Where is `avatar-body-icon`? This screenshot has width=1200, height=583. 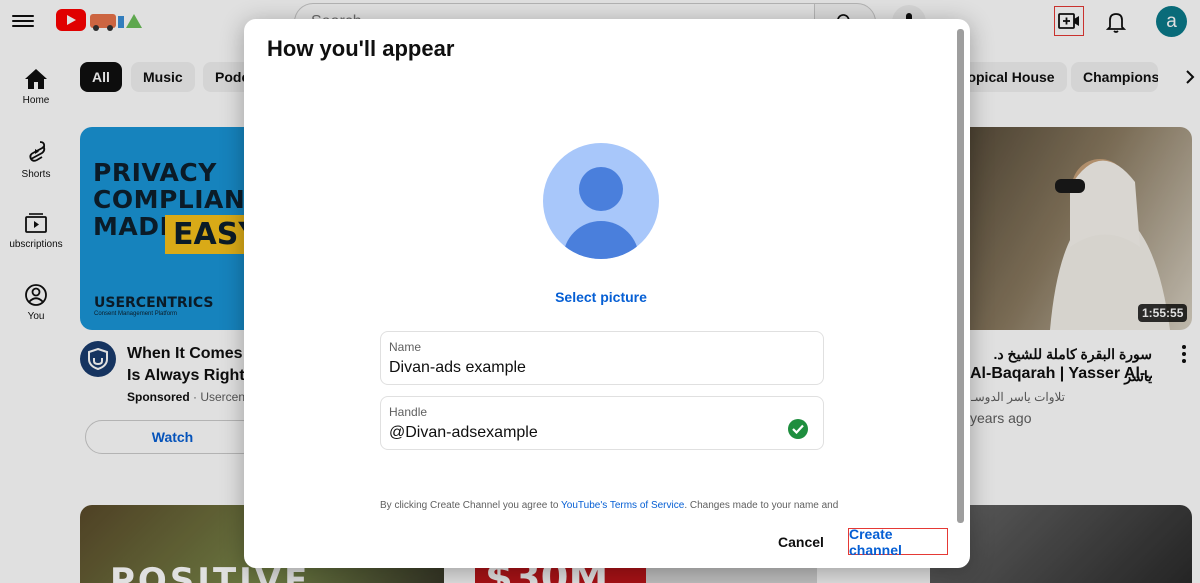 avatar-body-icon is located at coordinates (601, 240).